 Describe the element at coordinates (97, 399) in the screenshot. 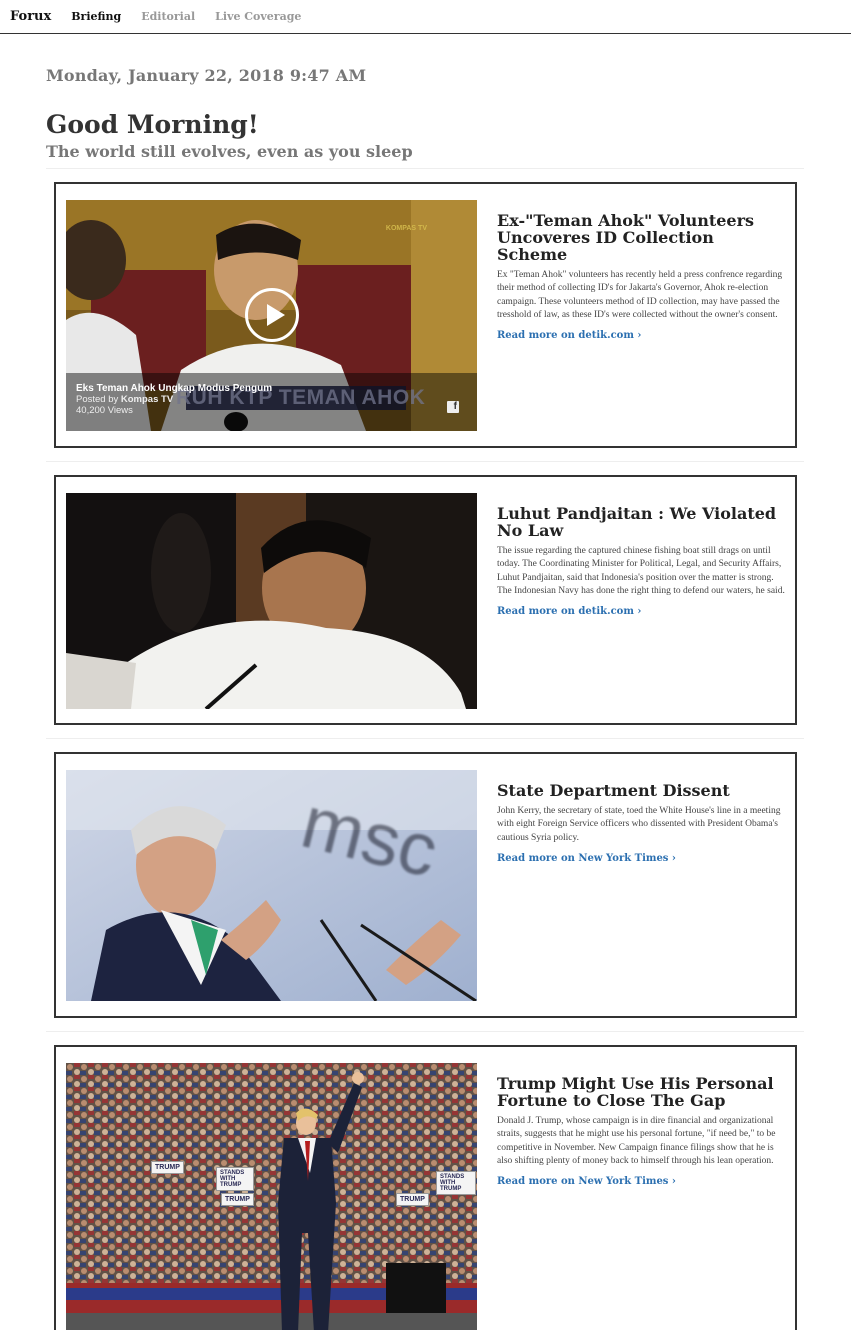

I see `posted-by-label: Posted by` at that location.